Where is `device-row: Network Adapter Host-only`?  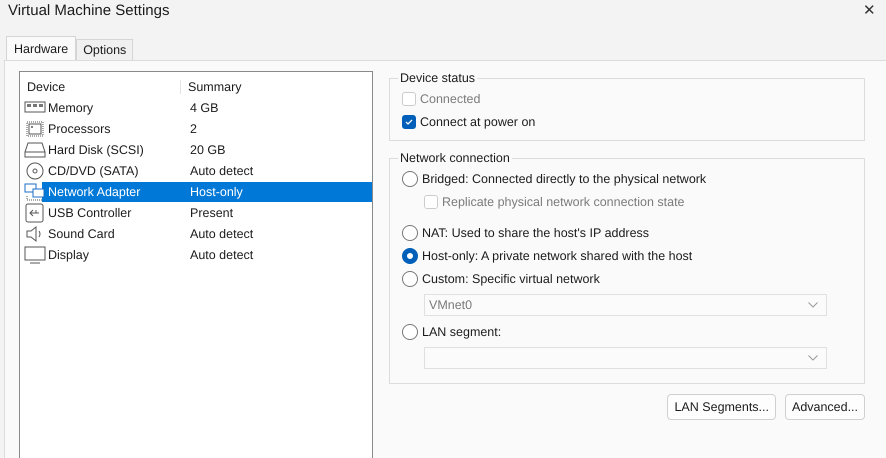
device-row: Network Adapter Host-only is located at coordinates (196, 191).